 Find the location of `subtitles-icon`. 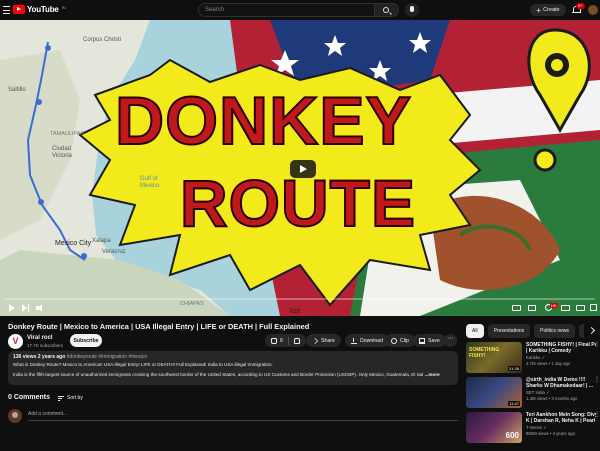

subtitles-icon is located at coordinates (532, 308).